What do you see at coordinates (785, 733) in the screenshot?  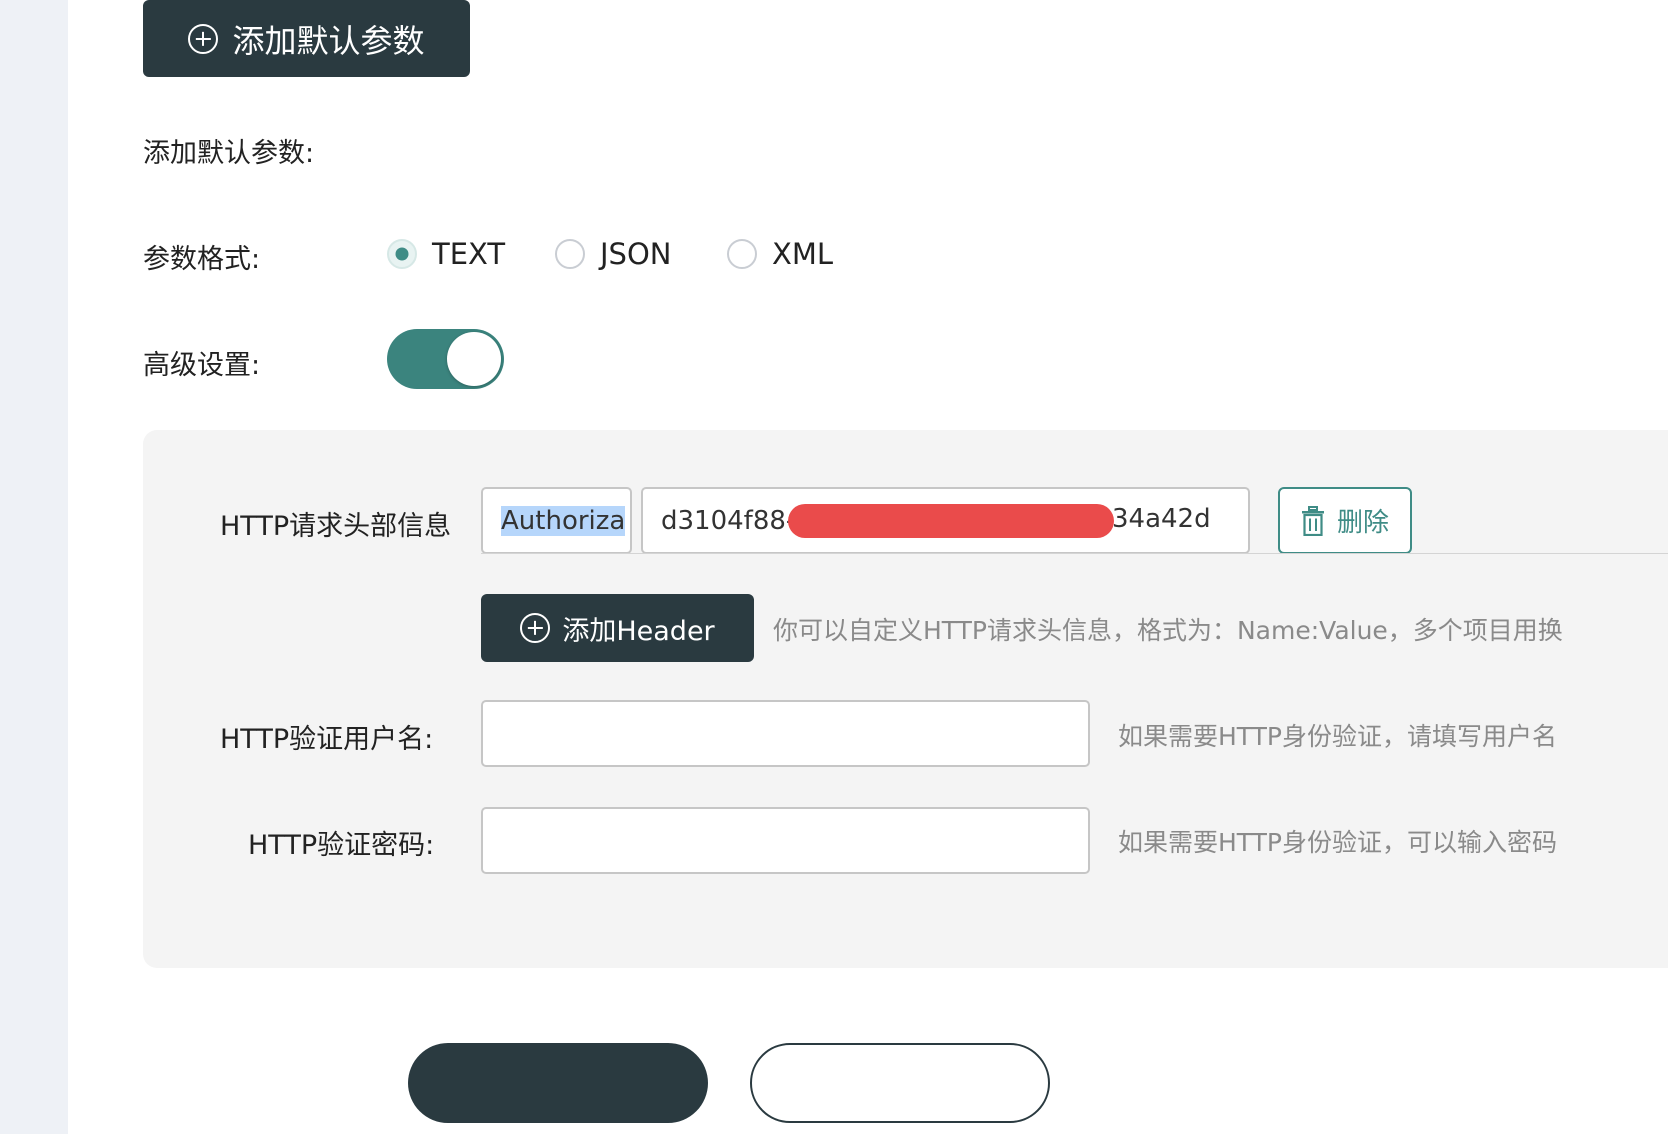 I see `http-username-input` at bounding box center [785, 733].